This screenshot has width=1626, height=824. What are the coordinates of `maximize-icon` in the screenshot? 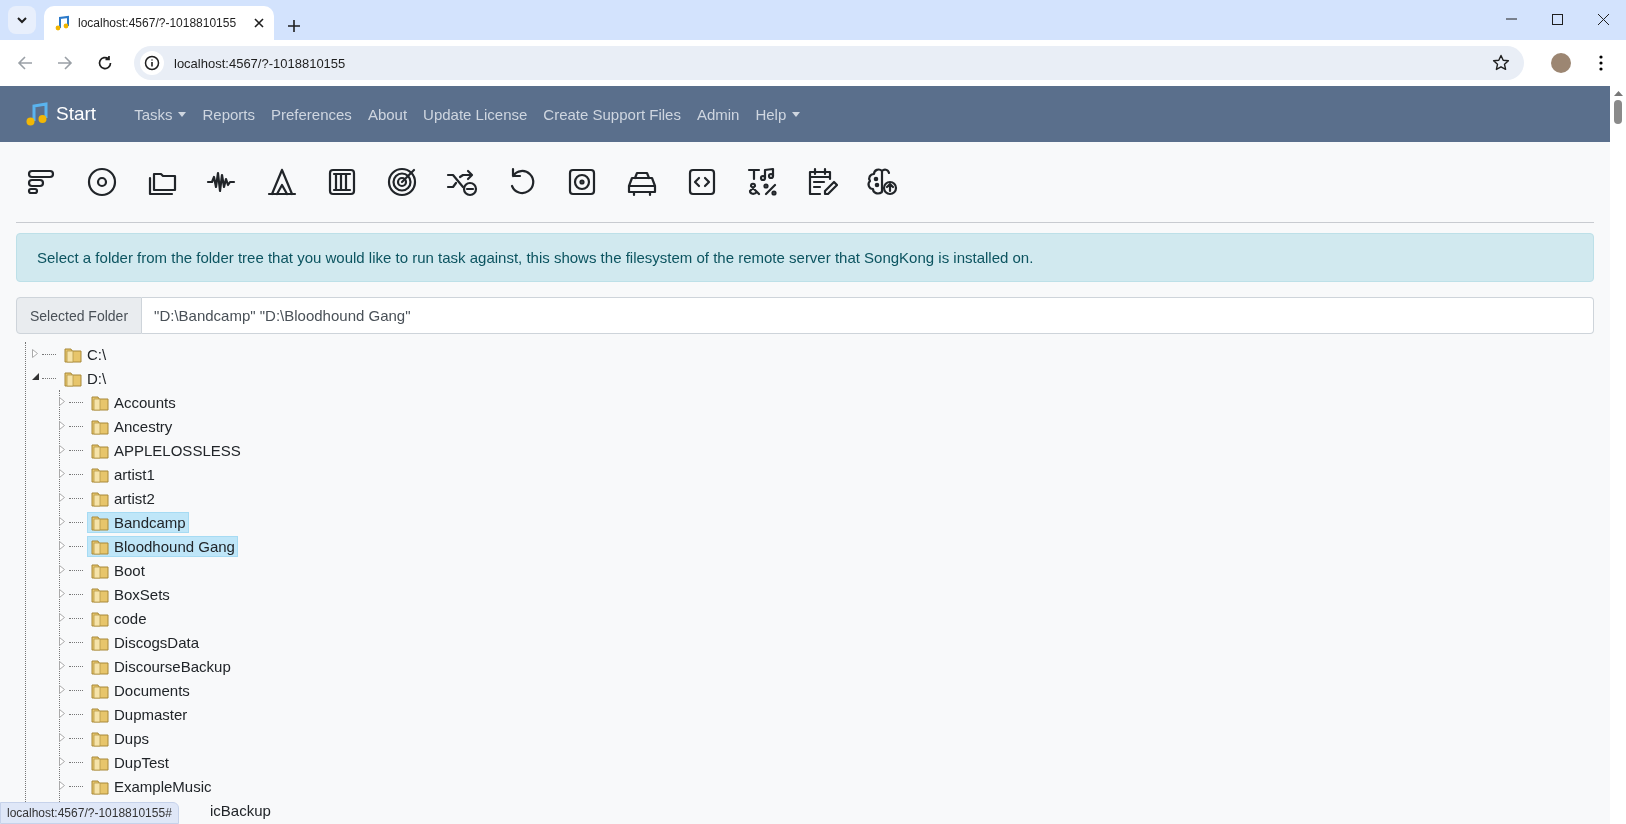 It's located at (1557, 19).